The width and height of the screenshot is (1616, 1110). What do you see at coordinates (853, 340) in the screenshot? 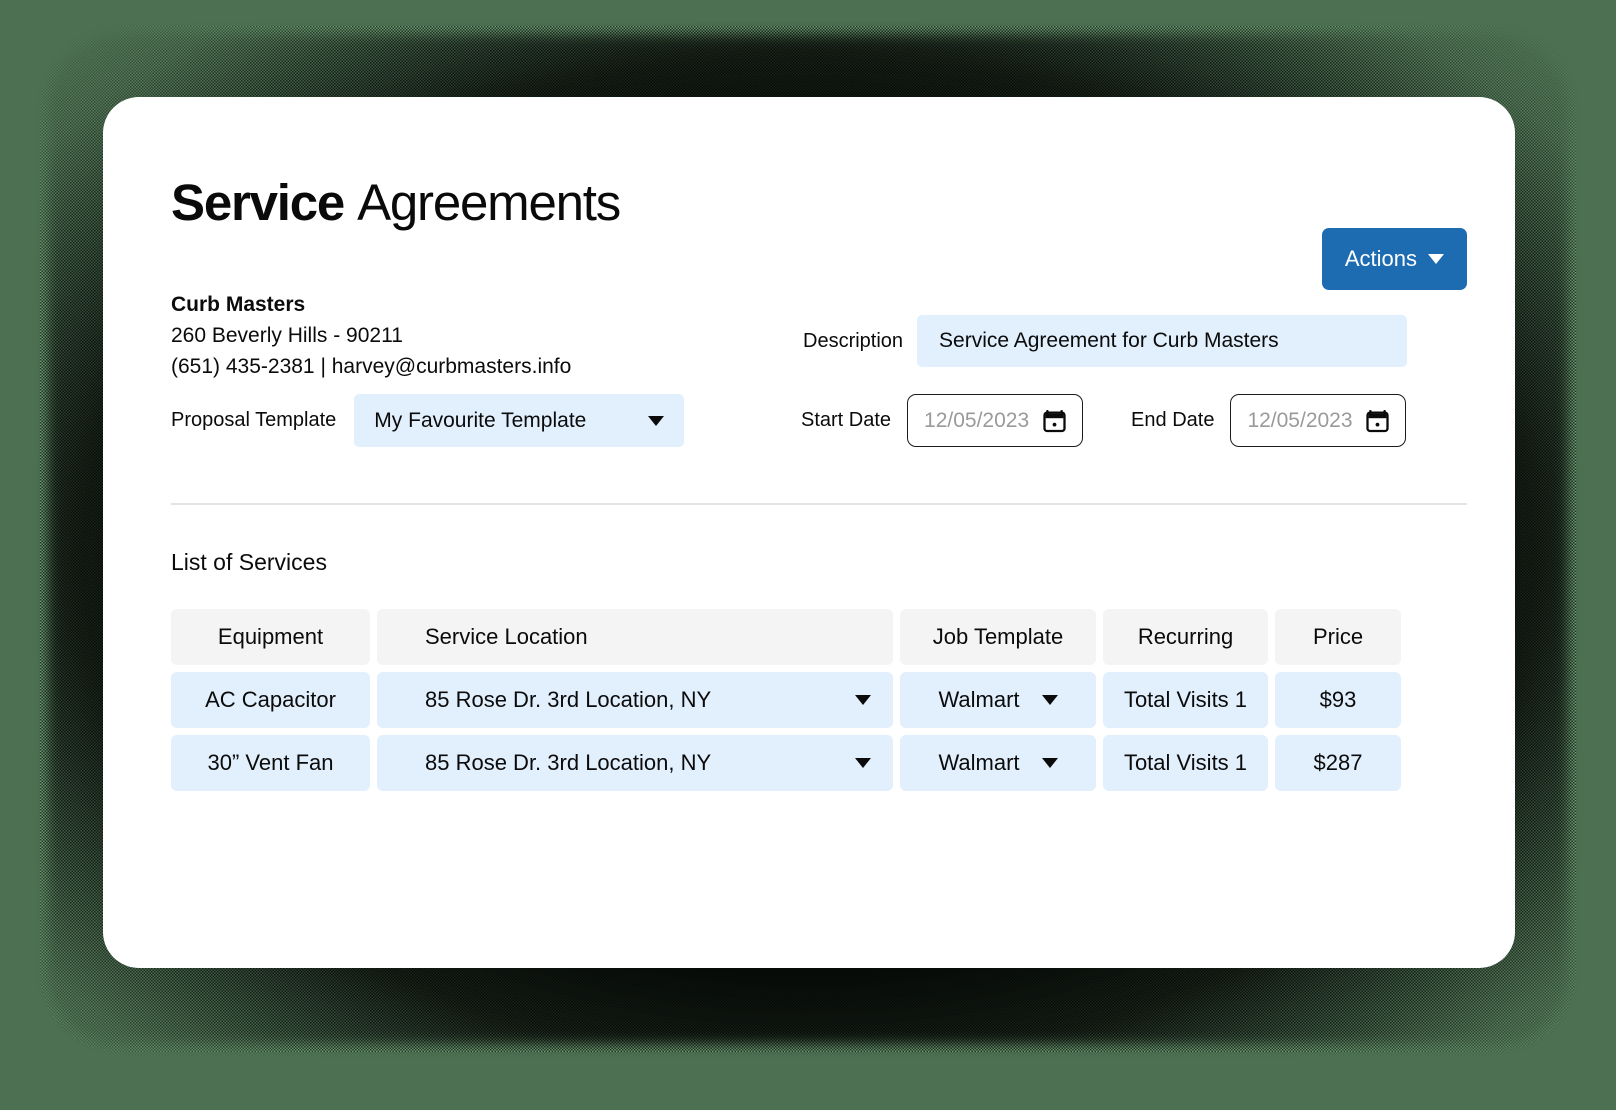
I see `description-label: Description` at bounding box center [853, 340].